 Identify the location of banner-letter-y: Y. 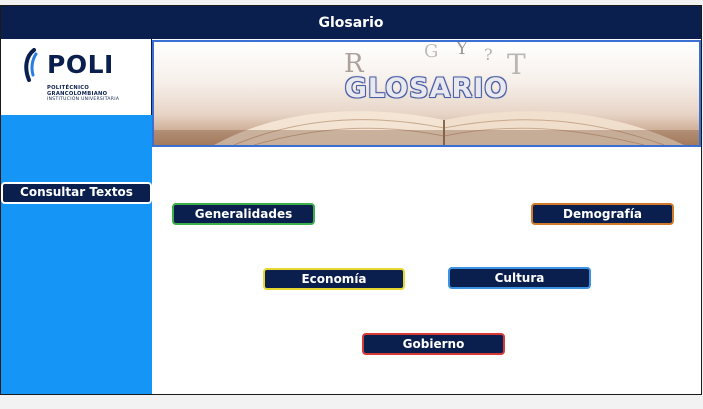
(462, 50).